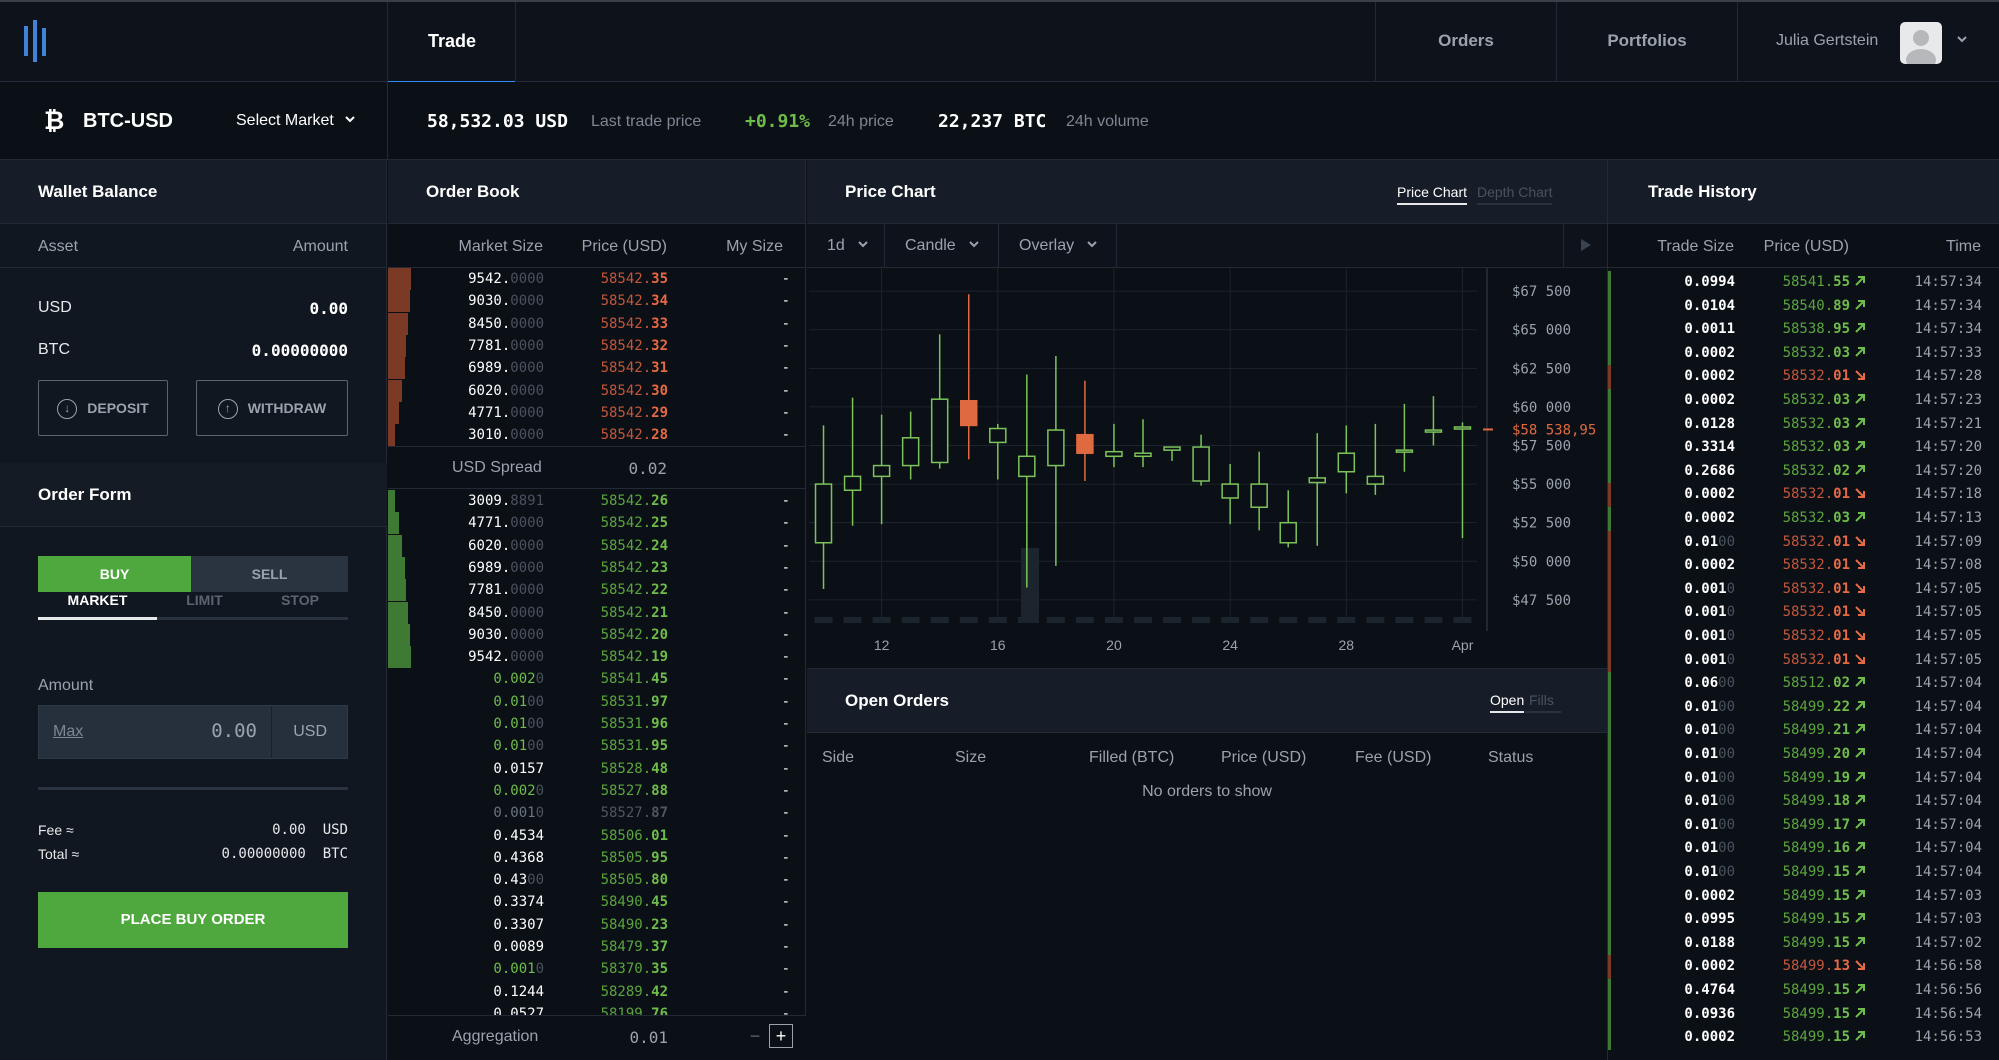  Describe the element at coordinates (1921, 43) in the screenshot. I see `avatar` at that location.